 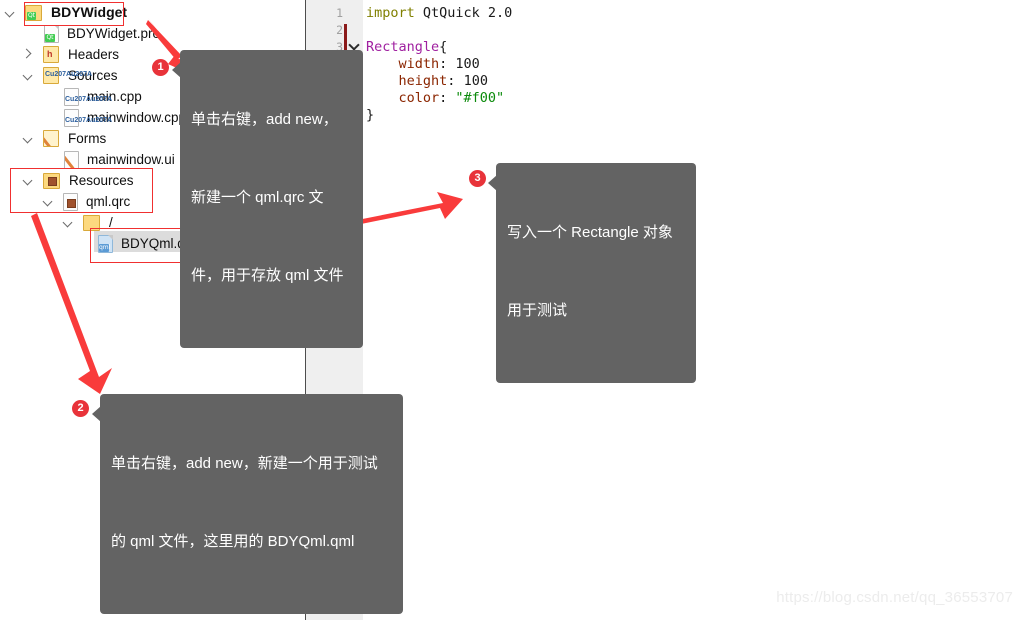 I want to click on forms-folder-icon, so click(x=51, y=138).